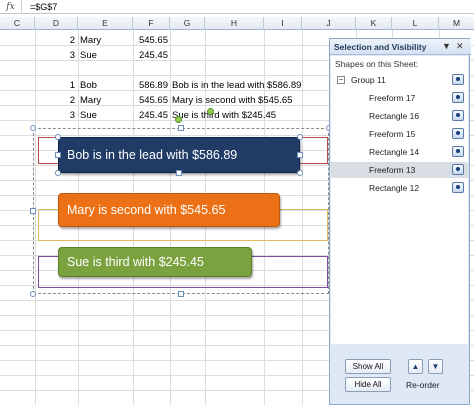 Image resolution: width=474 pixels, height=405 pixels. Describe the element at coordinates (150, 85) in the screenshot. I see `cell-value: 586.89` at that location.